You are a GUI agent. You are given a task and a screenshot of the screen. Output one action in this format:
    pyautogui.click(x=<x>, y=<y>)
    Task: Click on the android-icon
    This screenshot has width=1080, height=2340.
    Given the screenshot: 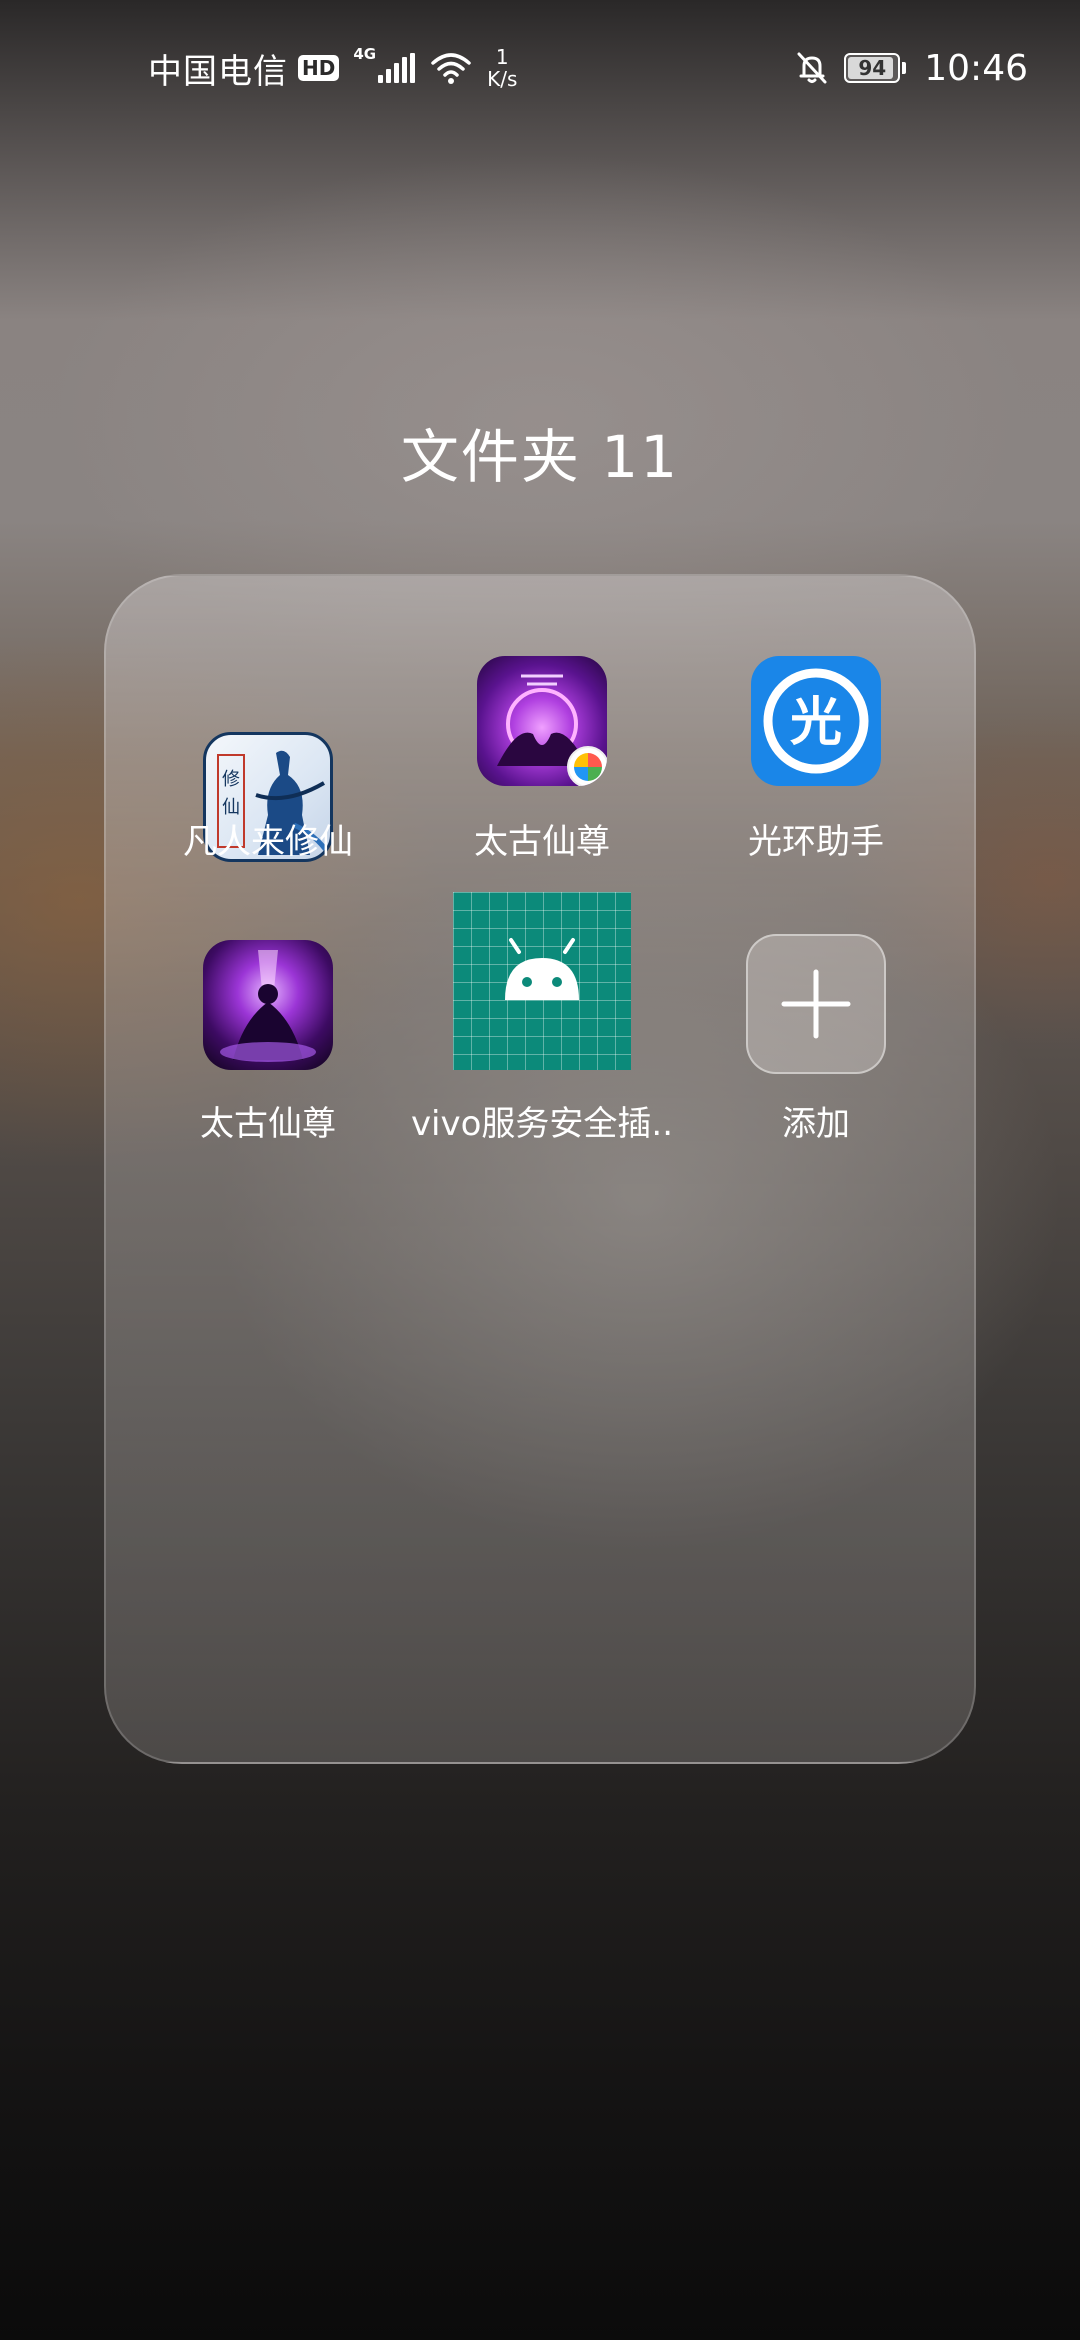 What is the action you would take?
    pyautogui.click(x=542, y=981)
    